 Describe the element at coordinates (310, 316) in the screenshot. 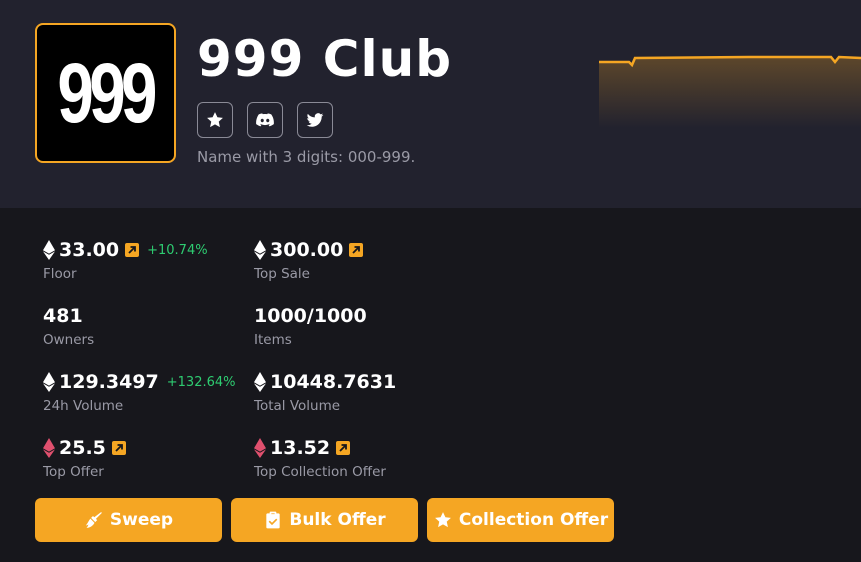

I see `items-value: 1000/1000` at that location.